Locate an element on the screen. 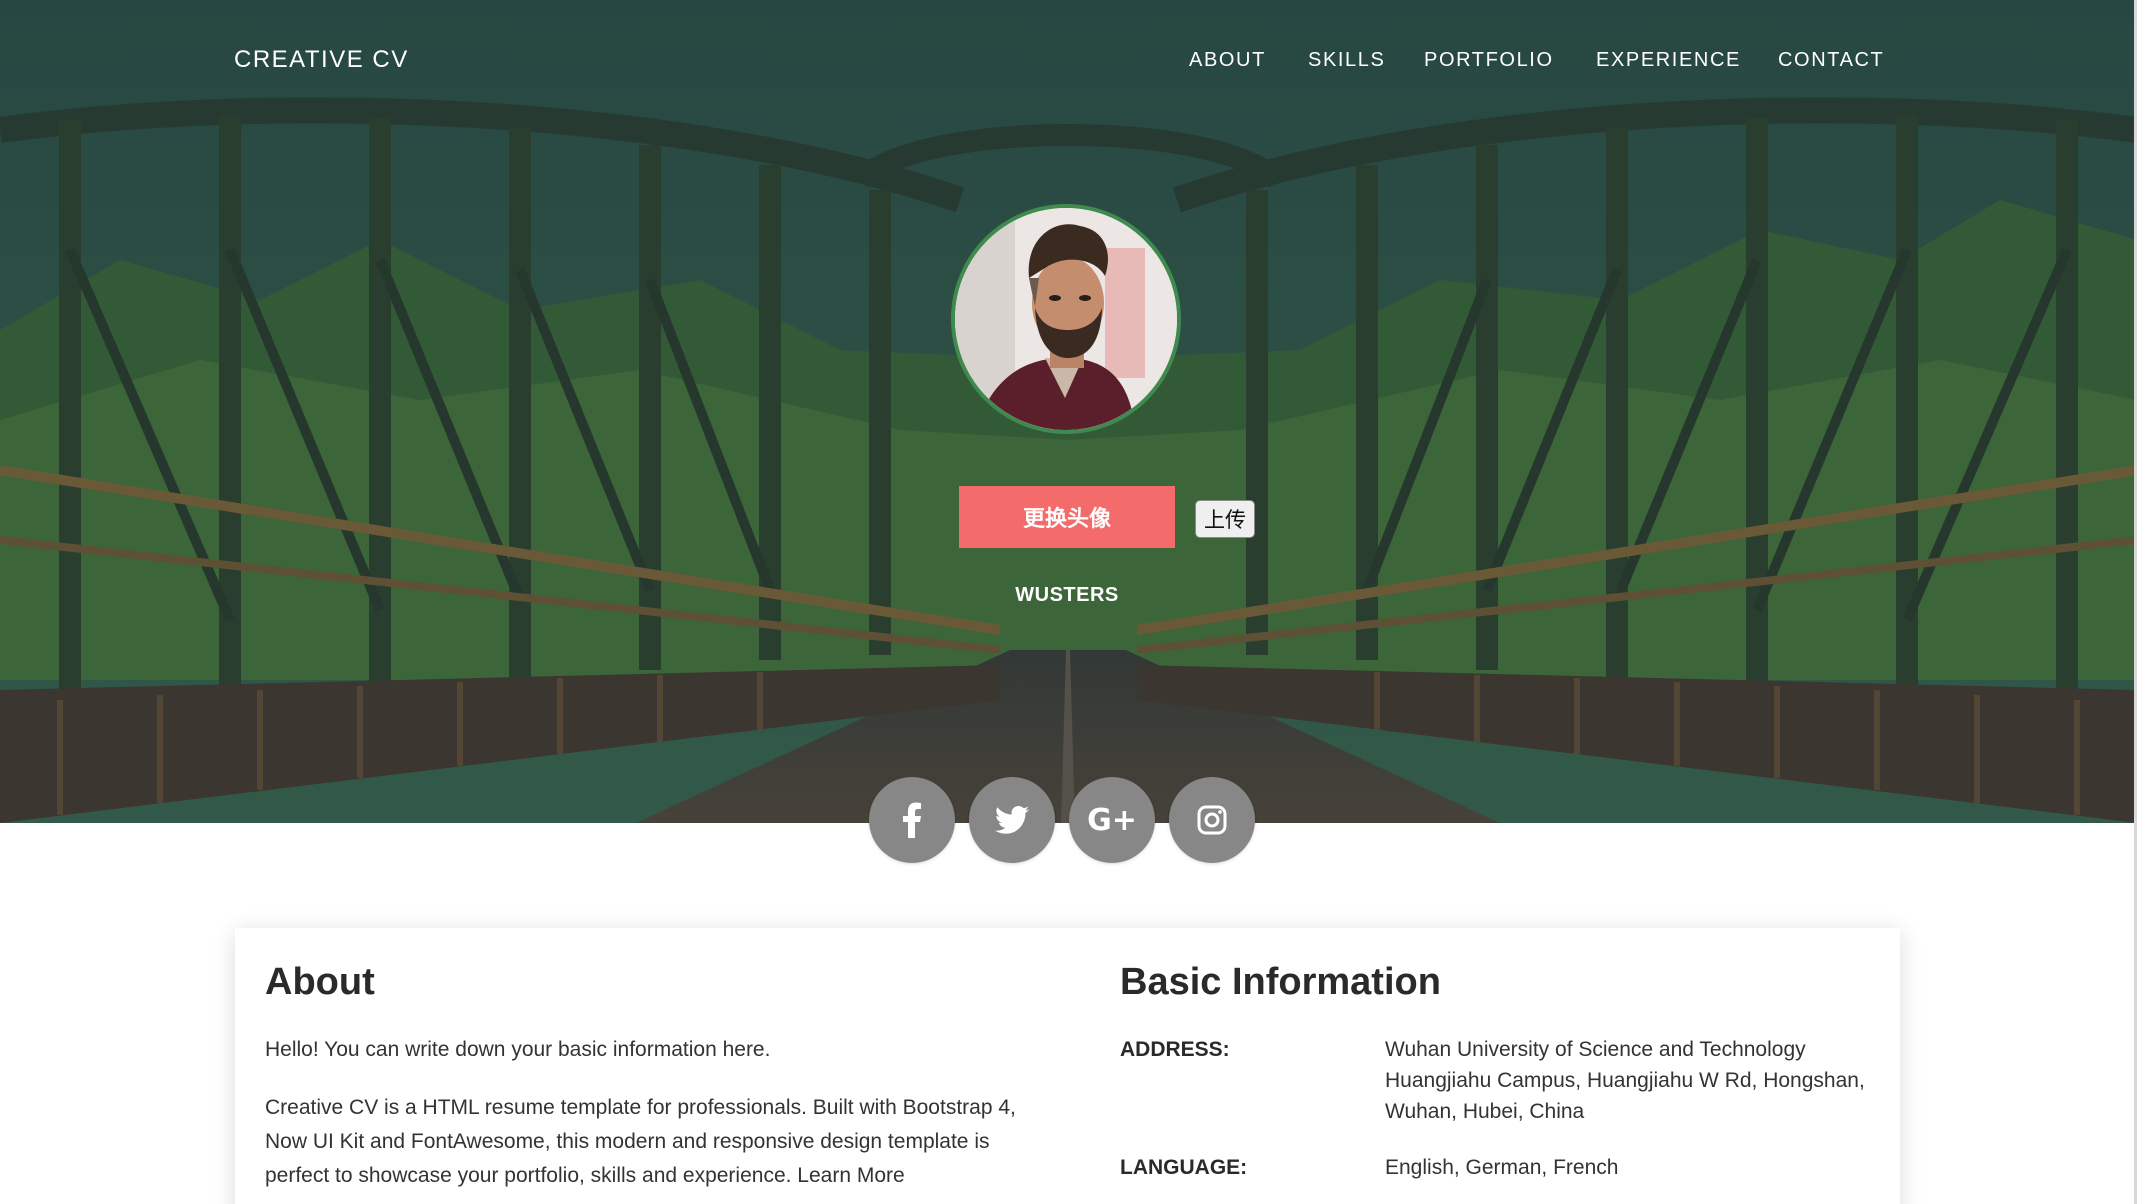  nav-contact: CONTACT is located at coordinates (1831, 60).